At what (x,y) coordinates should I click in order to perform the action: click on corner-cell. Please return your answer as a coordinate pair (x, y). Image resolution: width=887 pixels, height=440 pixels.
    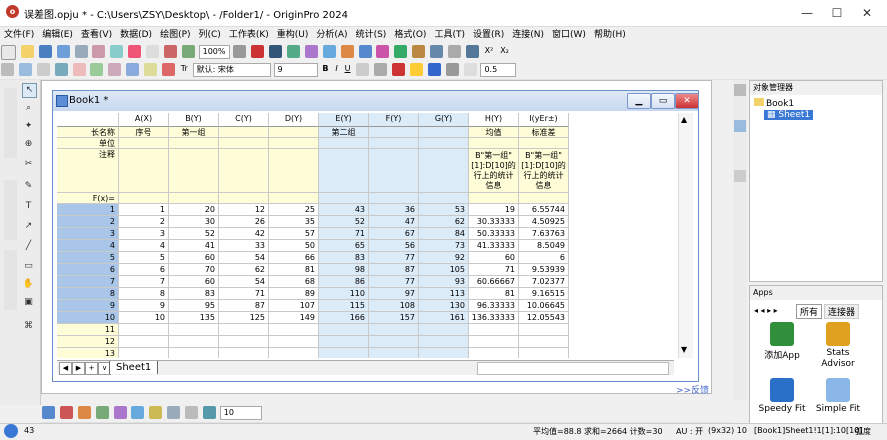
    Looking at the image, I should click on (88, 120).